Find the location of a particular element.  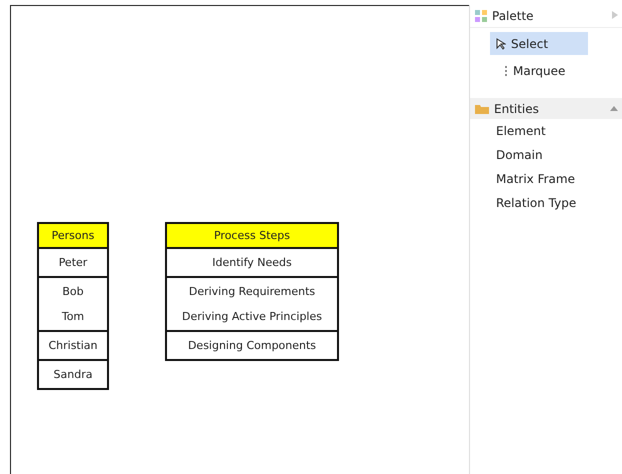

table-cell: Deriving Requirements is located at coordinates (252, 291).